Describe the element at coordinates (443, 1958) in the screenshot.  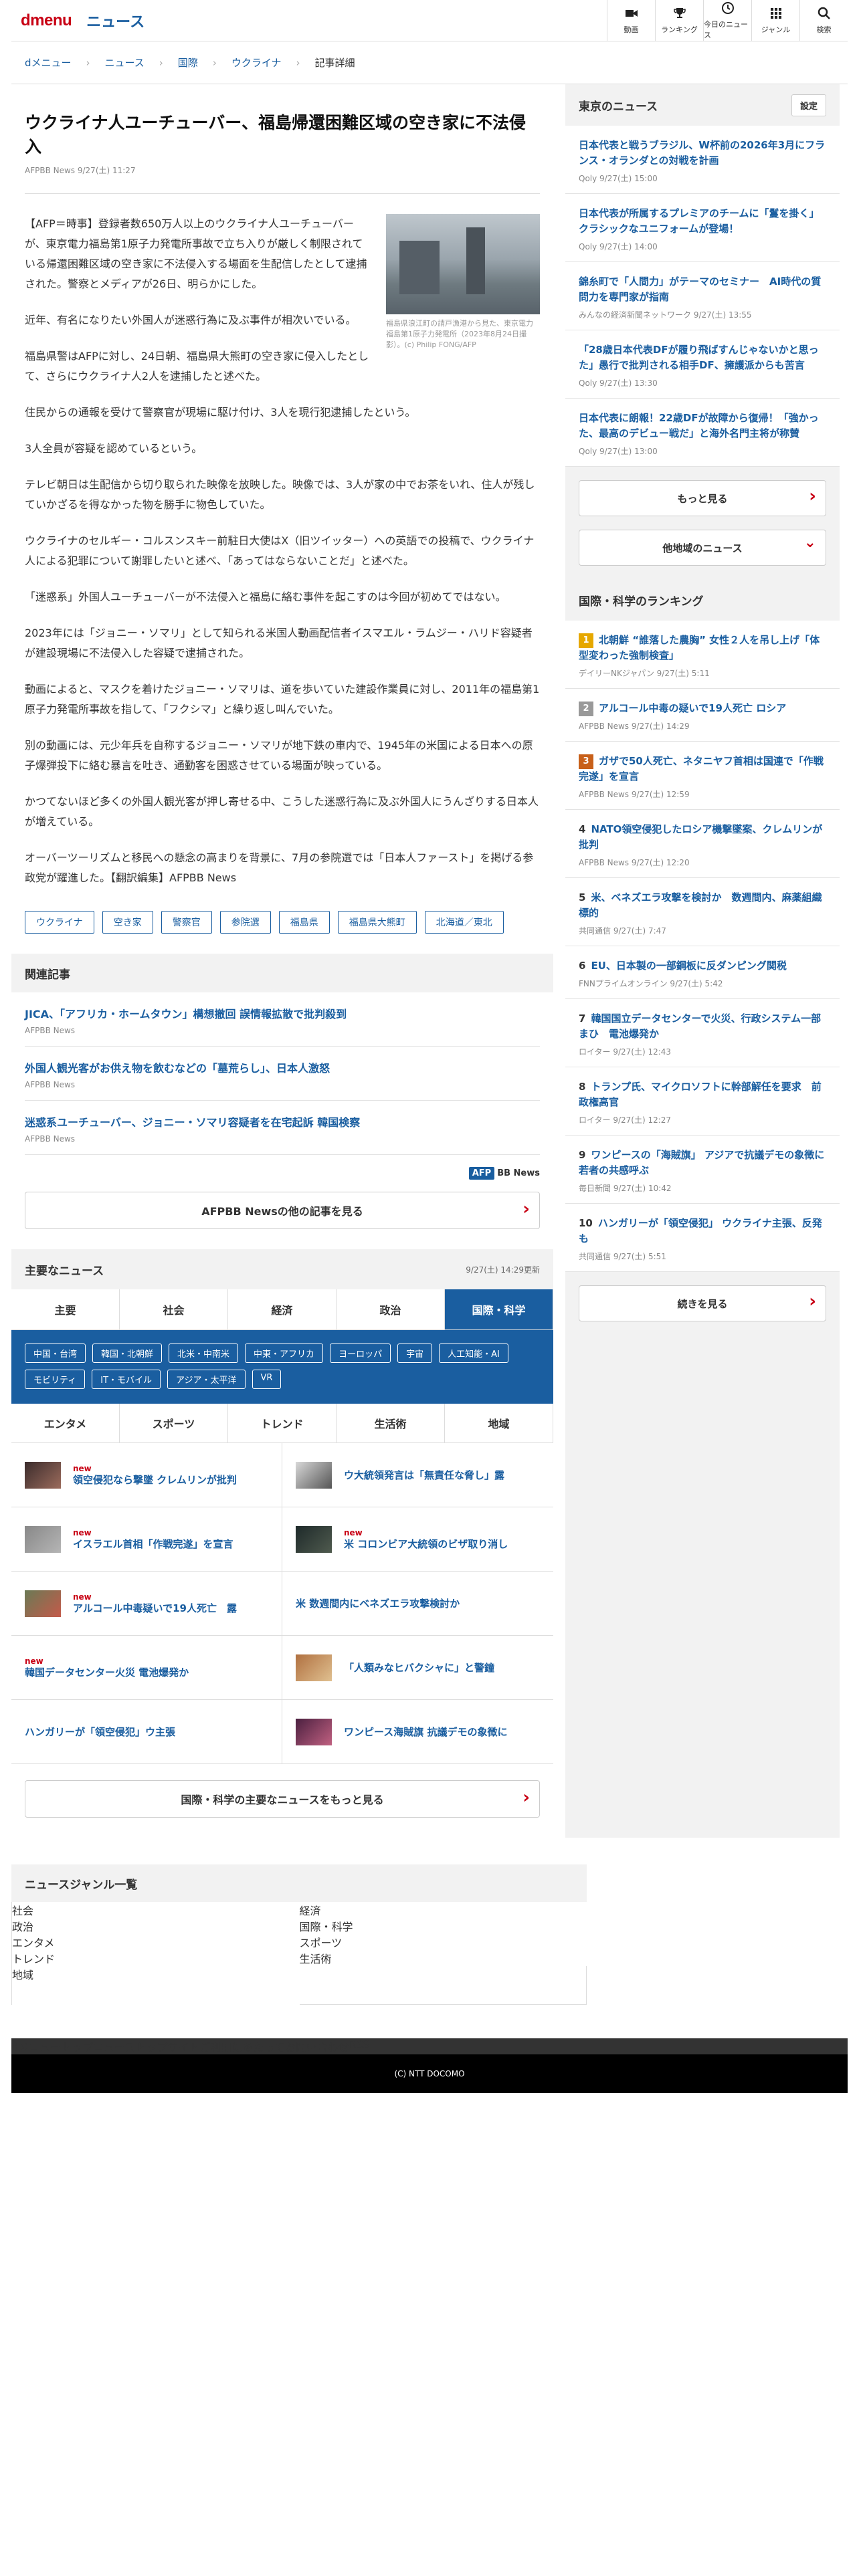
I see `genre-link: 生活術` at that location.